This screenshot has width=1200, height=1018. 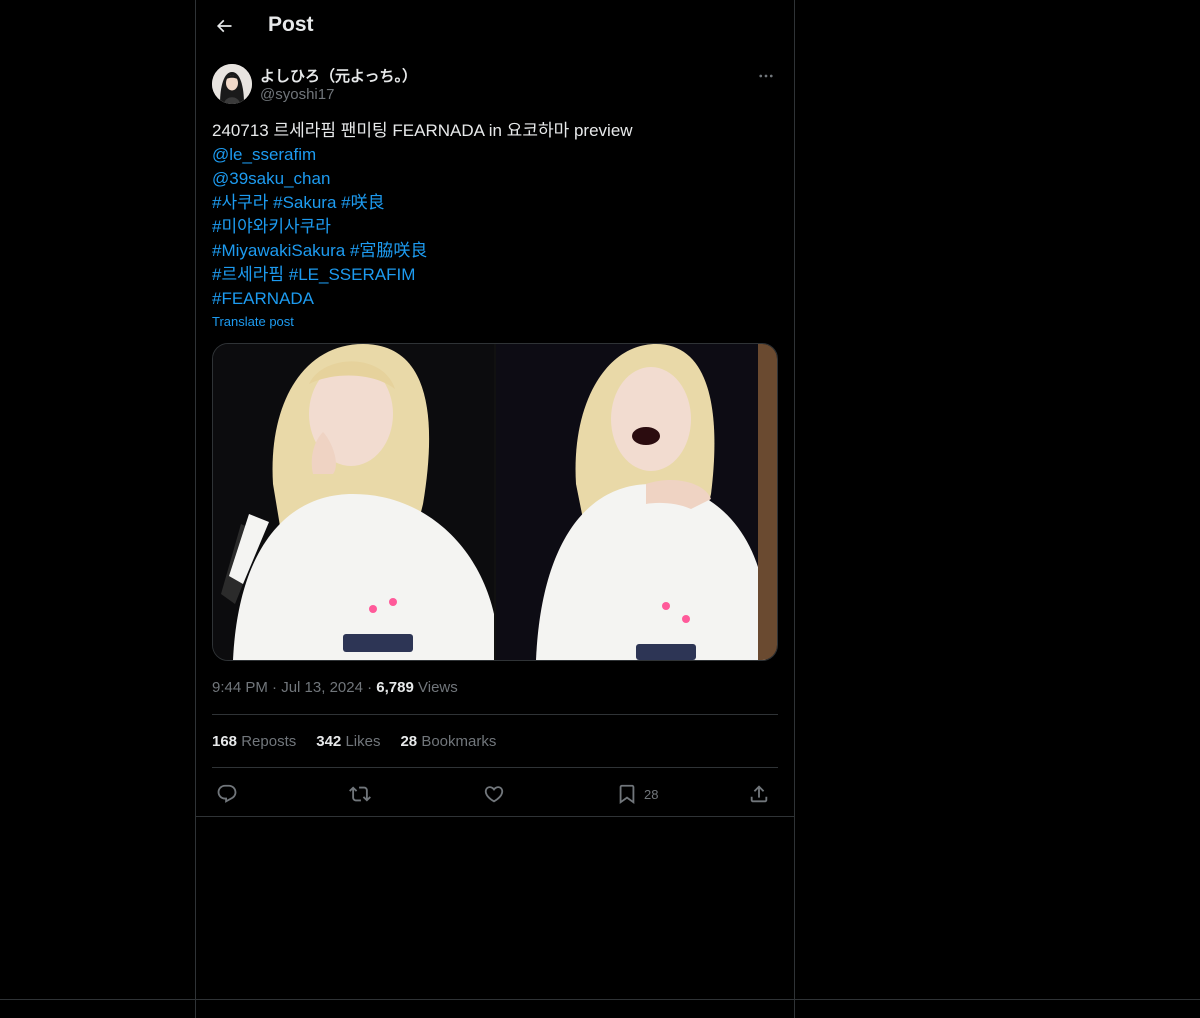 What do you see at coordinates (495, 86) in the screenshot?
I see `author-row: よしひろ（元よっち。） @syoshi17` at bounding box center [495, 86].